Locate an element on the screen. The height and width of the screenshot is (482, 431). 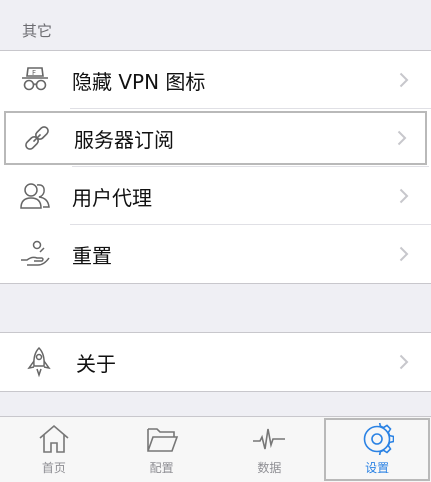
incognito-icon: F is located at coordinates (35, 79).